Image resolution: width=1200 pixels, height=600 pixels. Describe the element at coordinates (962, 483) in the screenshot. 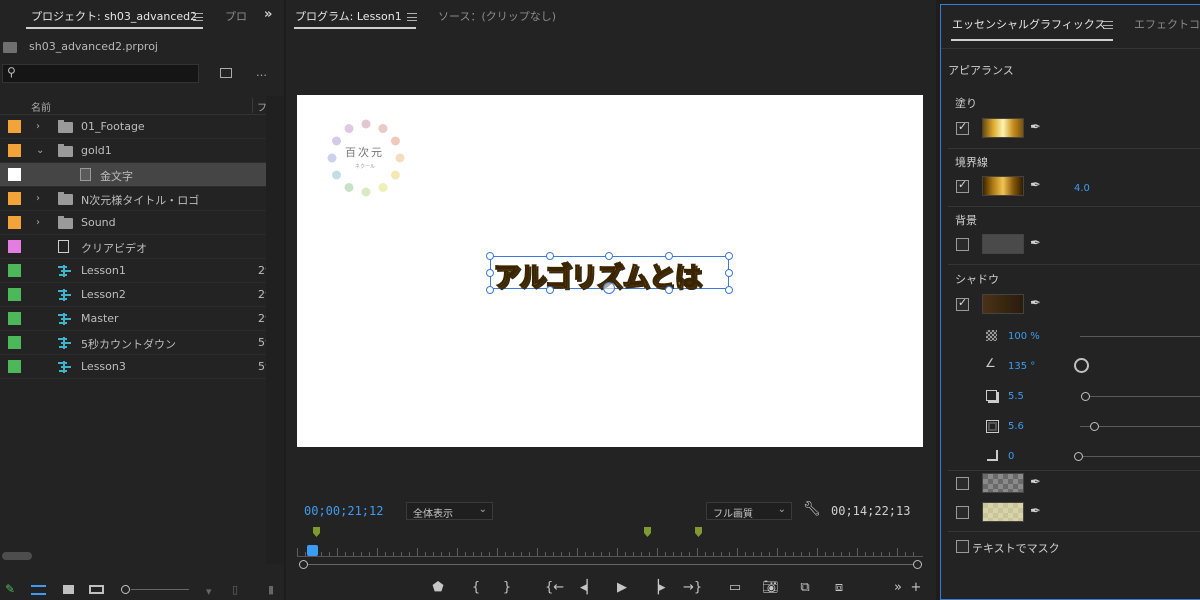

I see `extra-fill-1-checkbox` at that location.